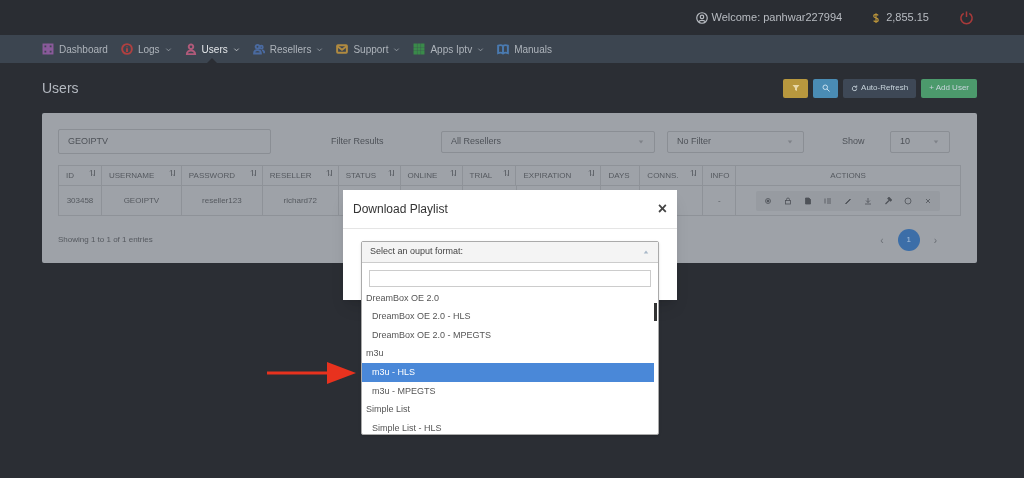 The width and height of the screenshot is (1024, 478). What do you see at coordinates (508, 428) in the screenshot?
I see `dropdown-option: Simple List - HLS` at bounding box center [508, 428].